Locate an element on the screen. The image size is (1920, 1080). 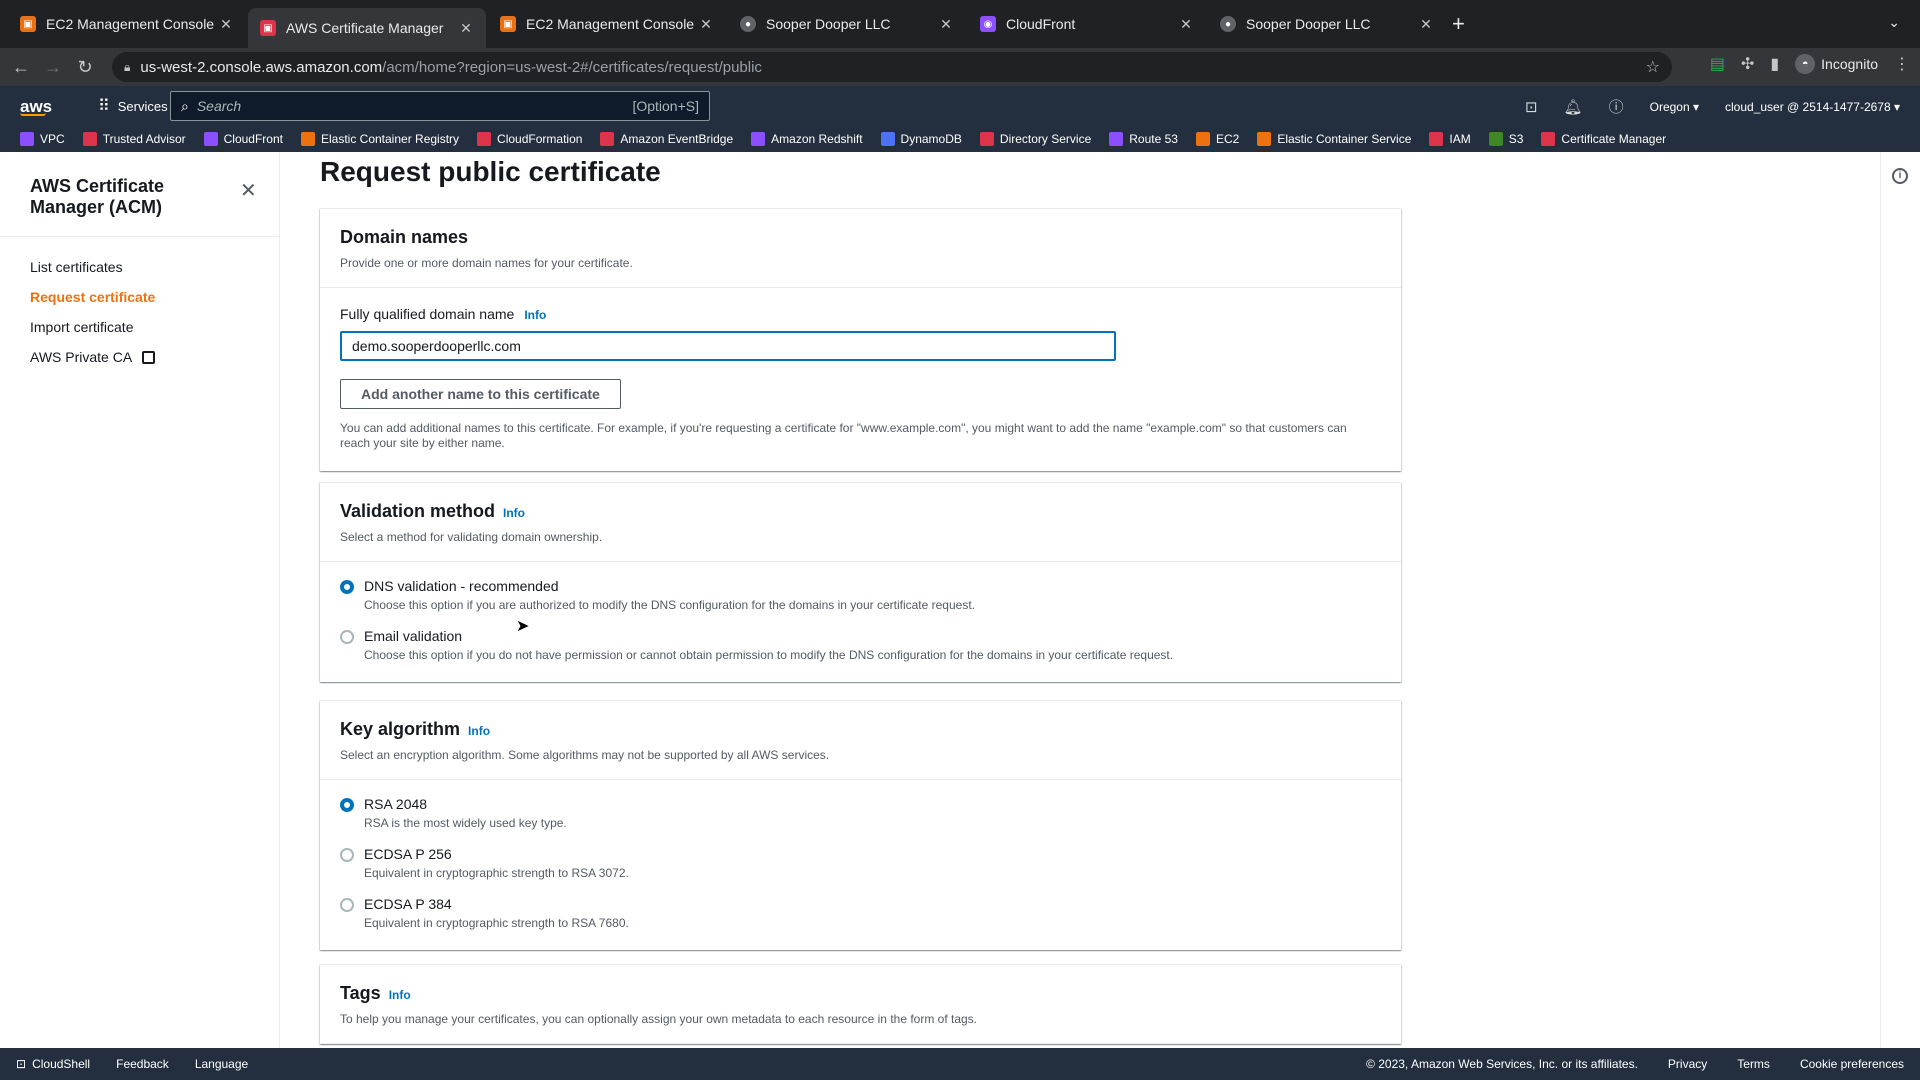
favorite-eventbridge: Amazon EventBridge is located at coordinates (666, 139).